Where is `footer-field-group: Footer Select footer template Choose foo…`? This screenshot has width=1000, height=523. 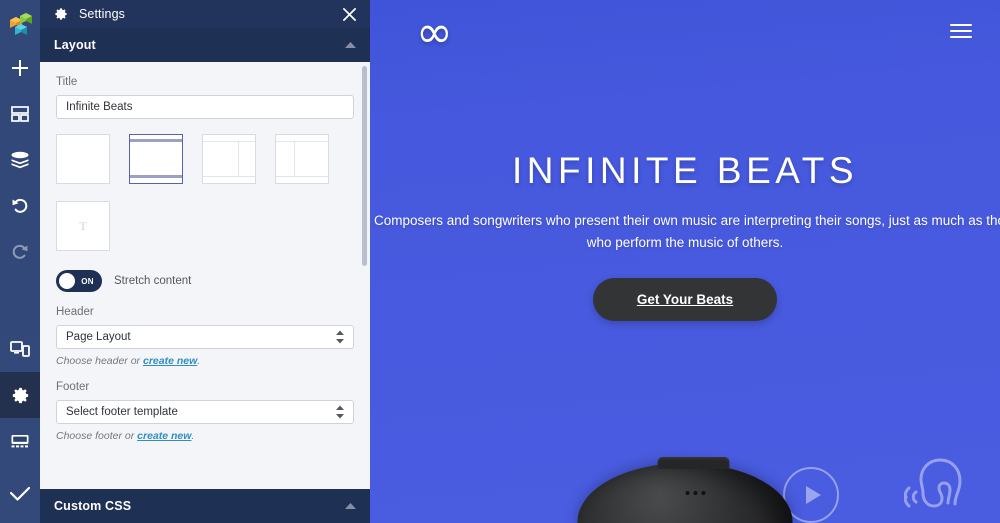
footer-field-group: Footer Select footer template Choose foo… is located at coordinates (205, 411).